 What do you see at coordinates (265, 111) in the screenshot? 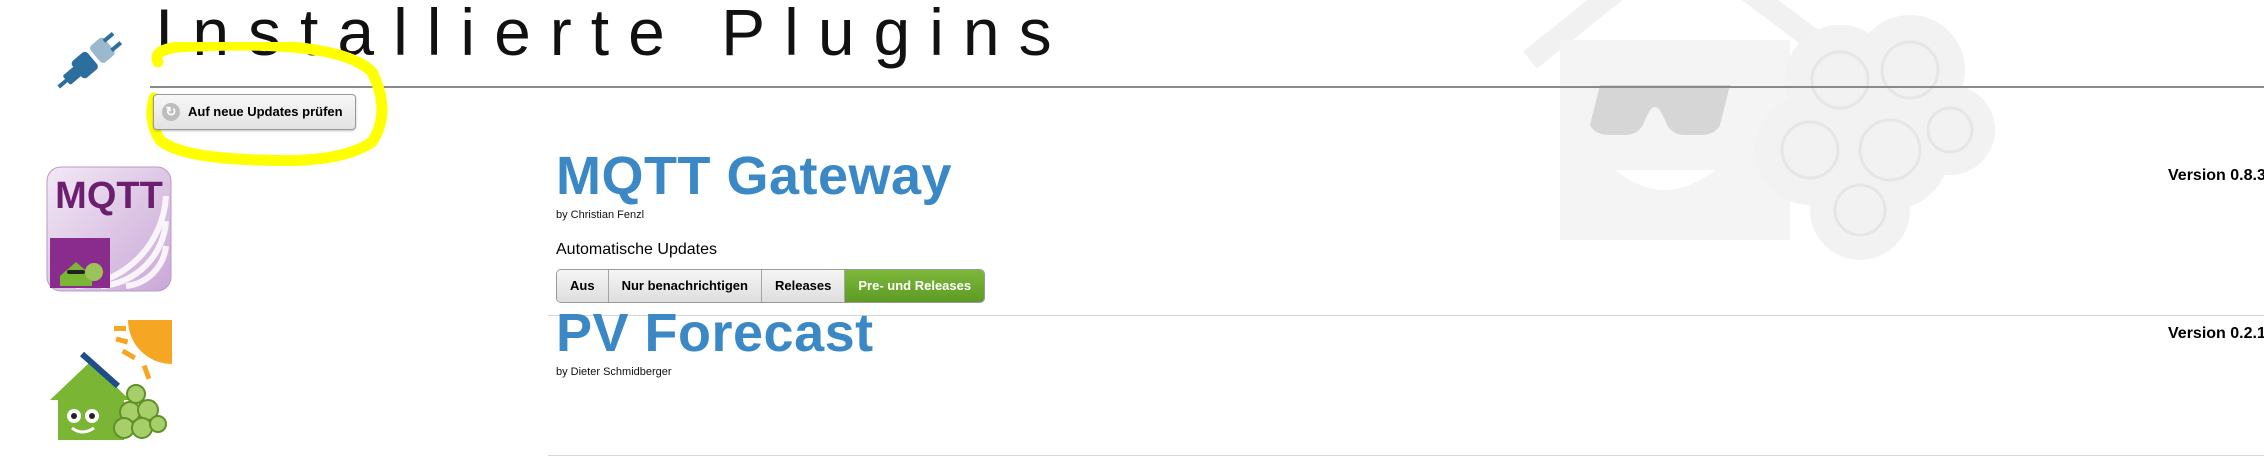
I see `check-updates-label: Auf neue Updates prüfen` at bounding box center [265, 111].